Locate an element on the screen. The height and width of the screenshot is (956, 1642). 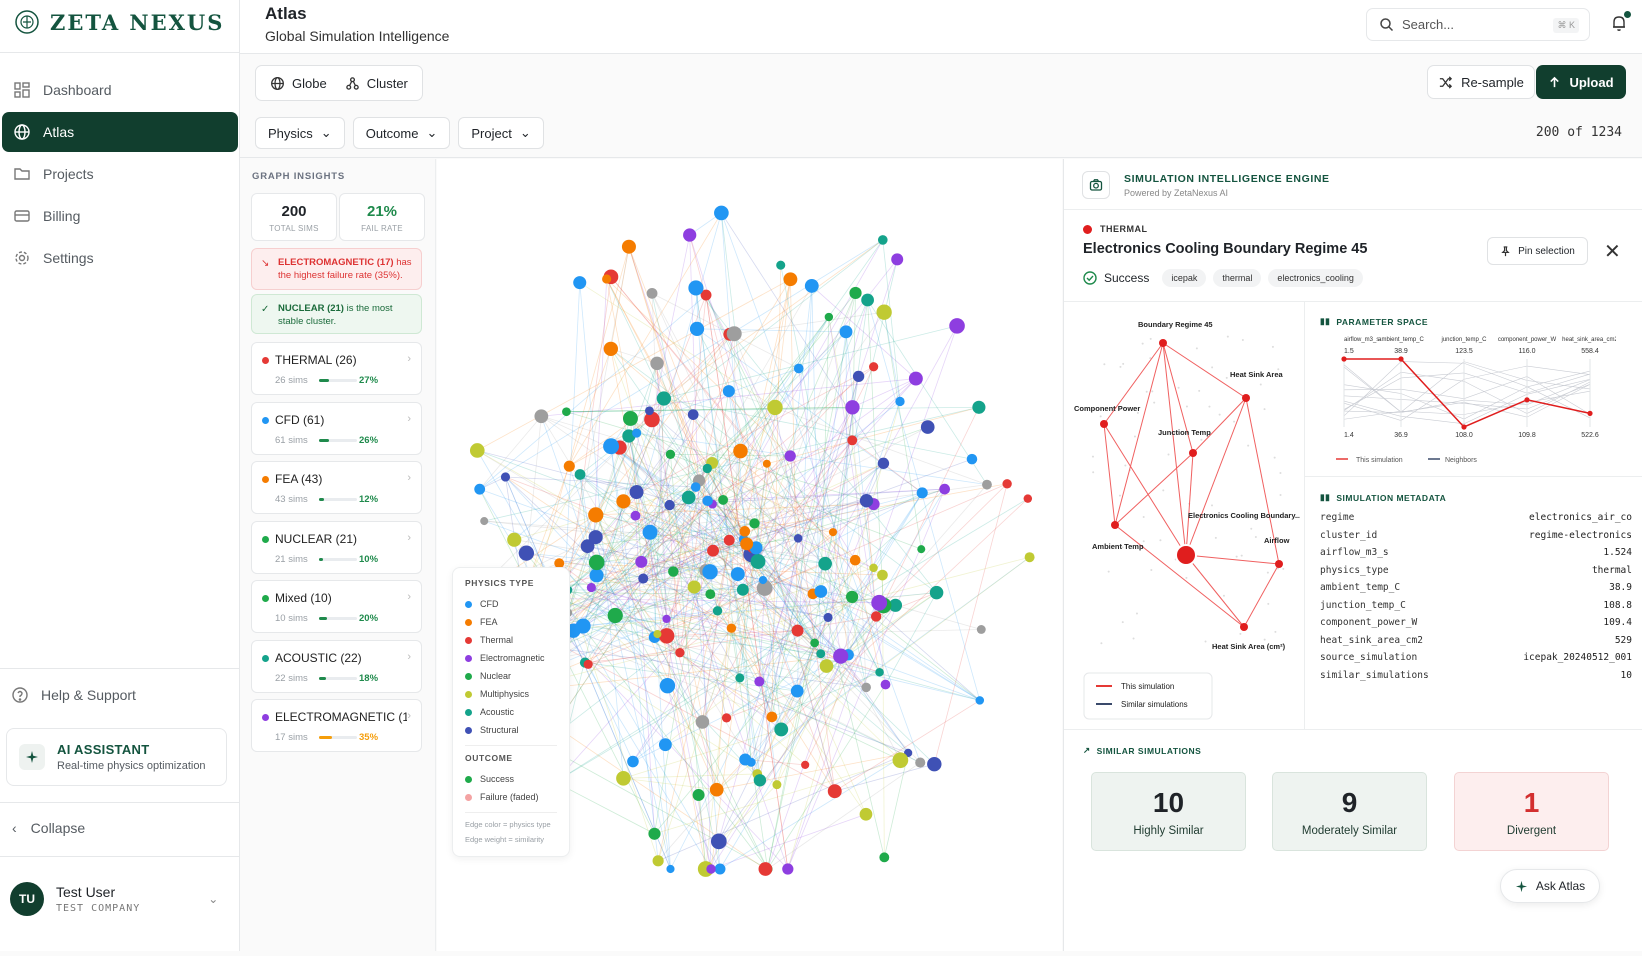
legend-item: Failure (faded) is located at coordinates (511, 797).